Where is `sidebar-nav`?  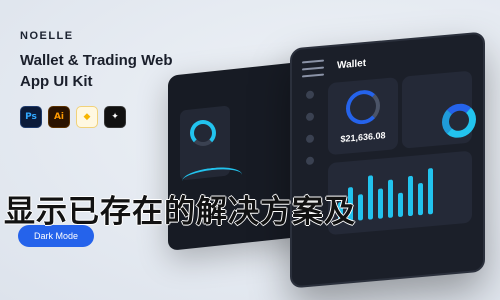 sidebar-nav is located at coordinates (310, 128).